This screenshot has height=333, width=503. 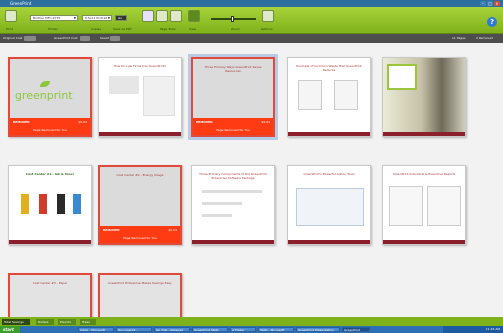 What do you see at coordinates (243, 329) in the screenshot?
I see `taskbar-item: A Folder` at bounding box center [243, 329].